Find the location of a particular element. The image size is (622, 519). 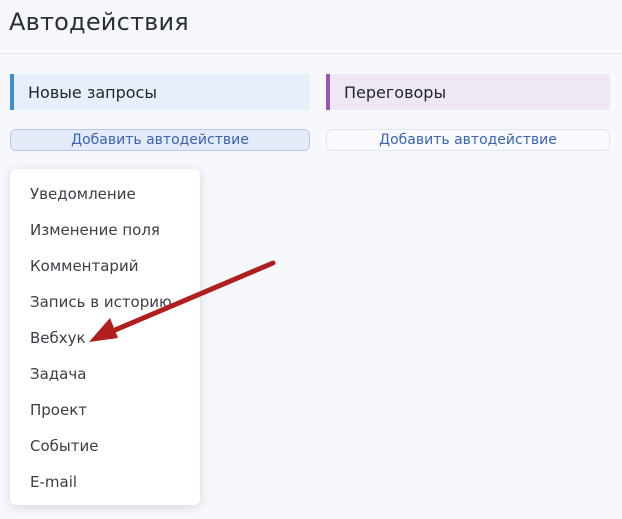

stage-header-new-requests: Новые запросы is located at coordinates (160, 92).